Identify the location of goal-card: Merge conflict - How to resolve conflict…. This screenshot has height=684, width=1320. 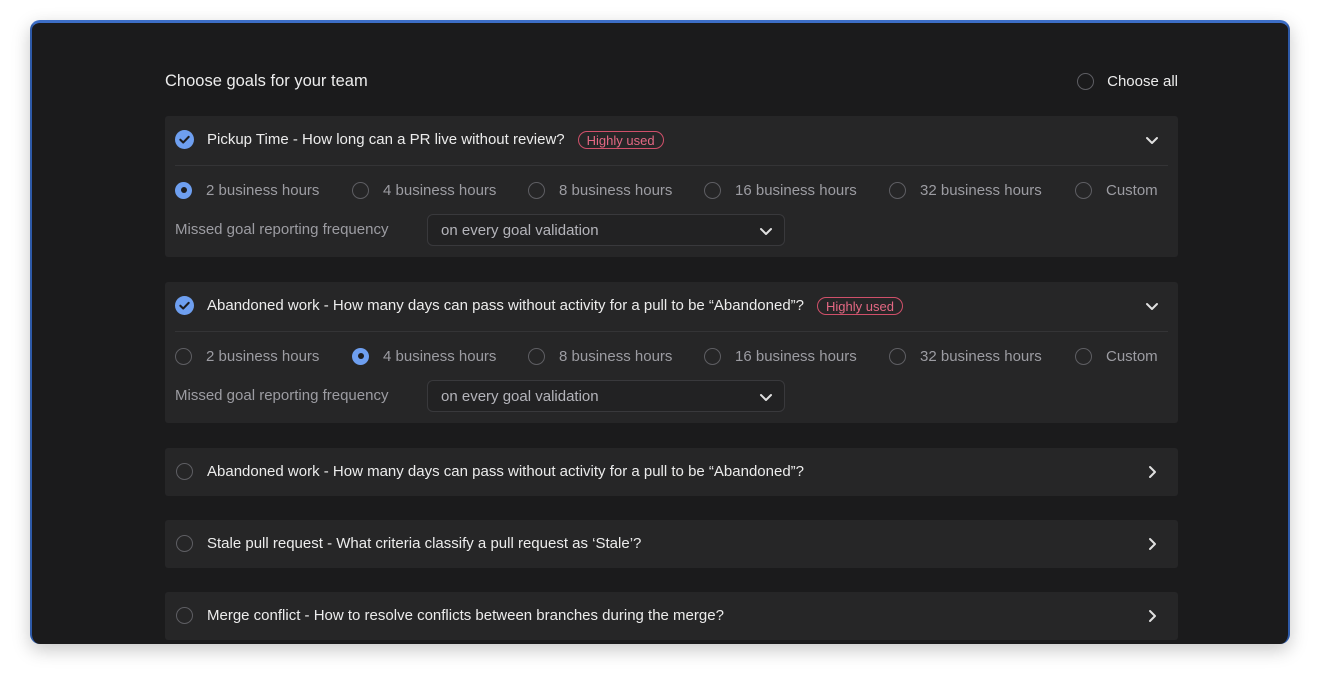
(671, 616).